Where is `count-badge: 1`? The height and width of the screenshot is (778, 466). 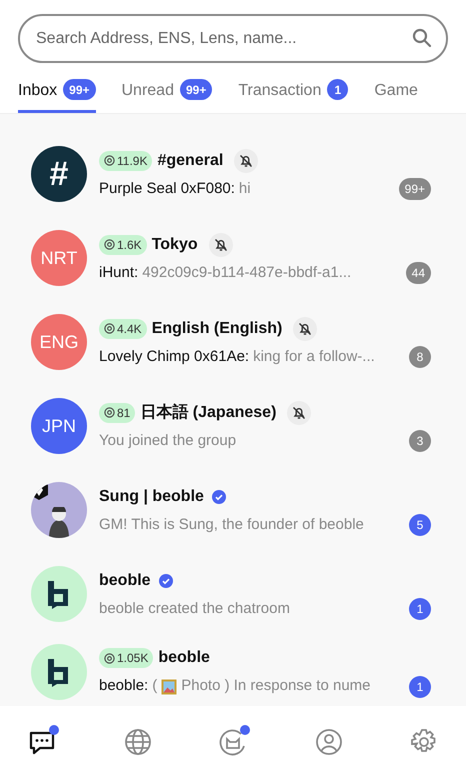 count-badge: 1 is located at coordinates (337, 89).